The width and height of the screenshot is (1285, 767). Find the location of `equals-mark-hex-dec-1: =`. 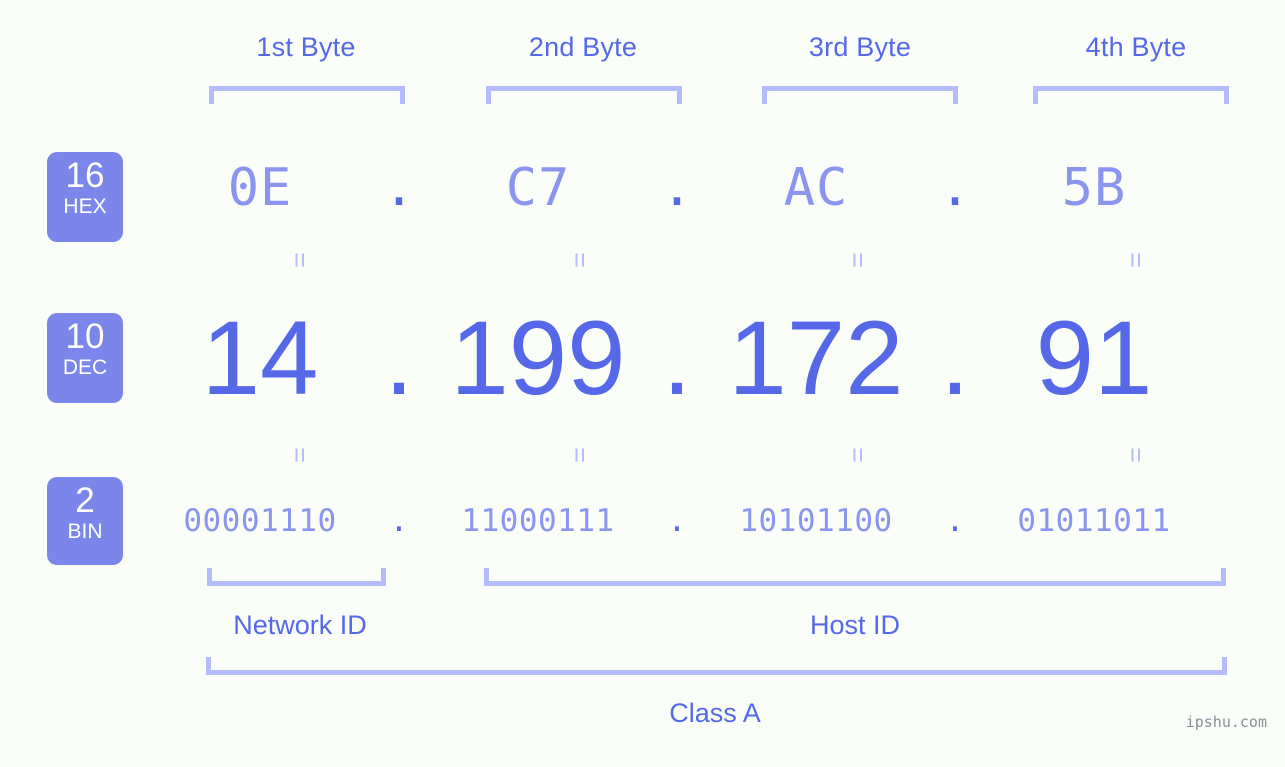

equals-mark-hex-dec-1: = is located at coordinates (300, 260).